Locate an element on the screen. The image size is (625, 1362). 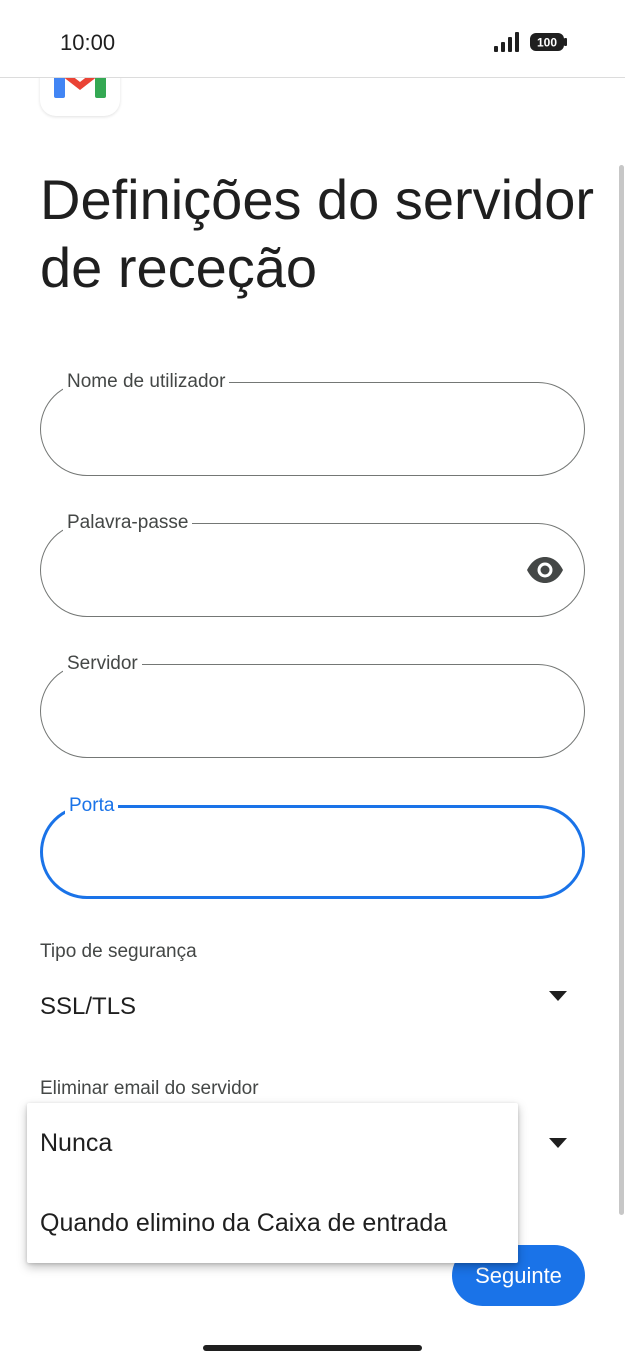
security-type-select: SSL/TLS is located at coordinates (88, 1007).